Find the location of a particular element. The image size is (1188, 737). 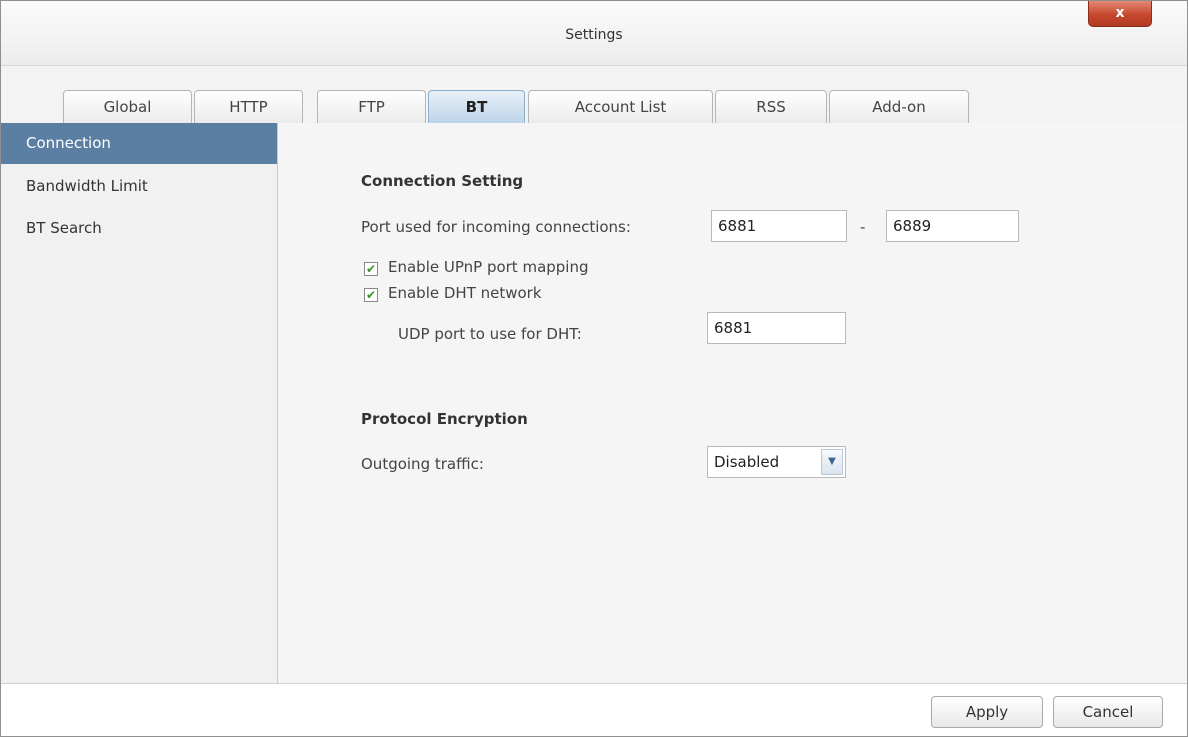

incoming-port-label: Port used for incoming connections: is located at coordinates (496, 227).